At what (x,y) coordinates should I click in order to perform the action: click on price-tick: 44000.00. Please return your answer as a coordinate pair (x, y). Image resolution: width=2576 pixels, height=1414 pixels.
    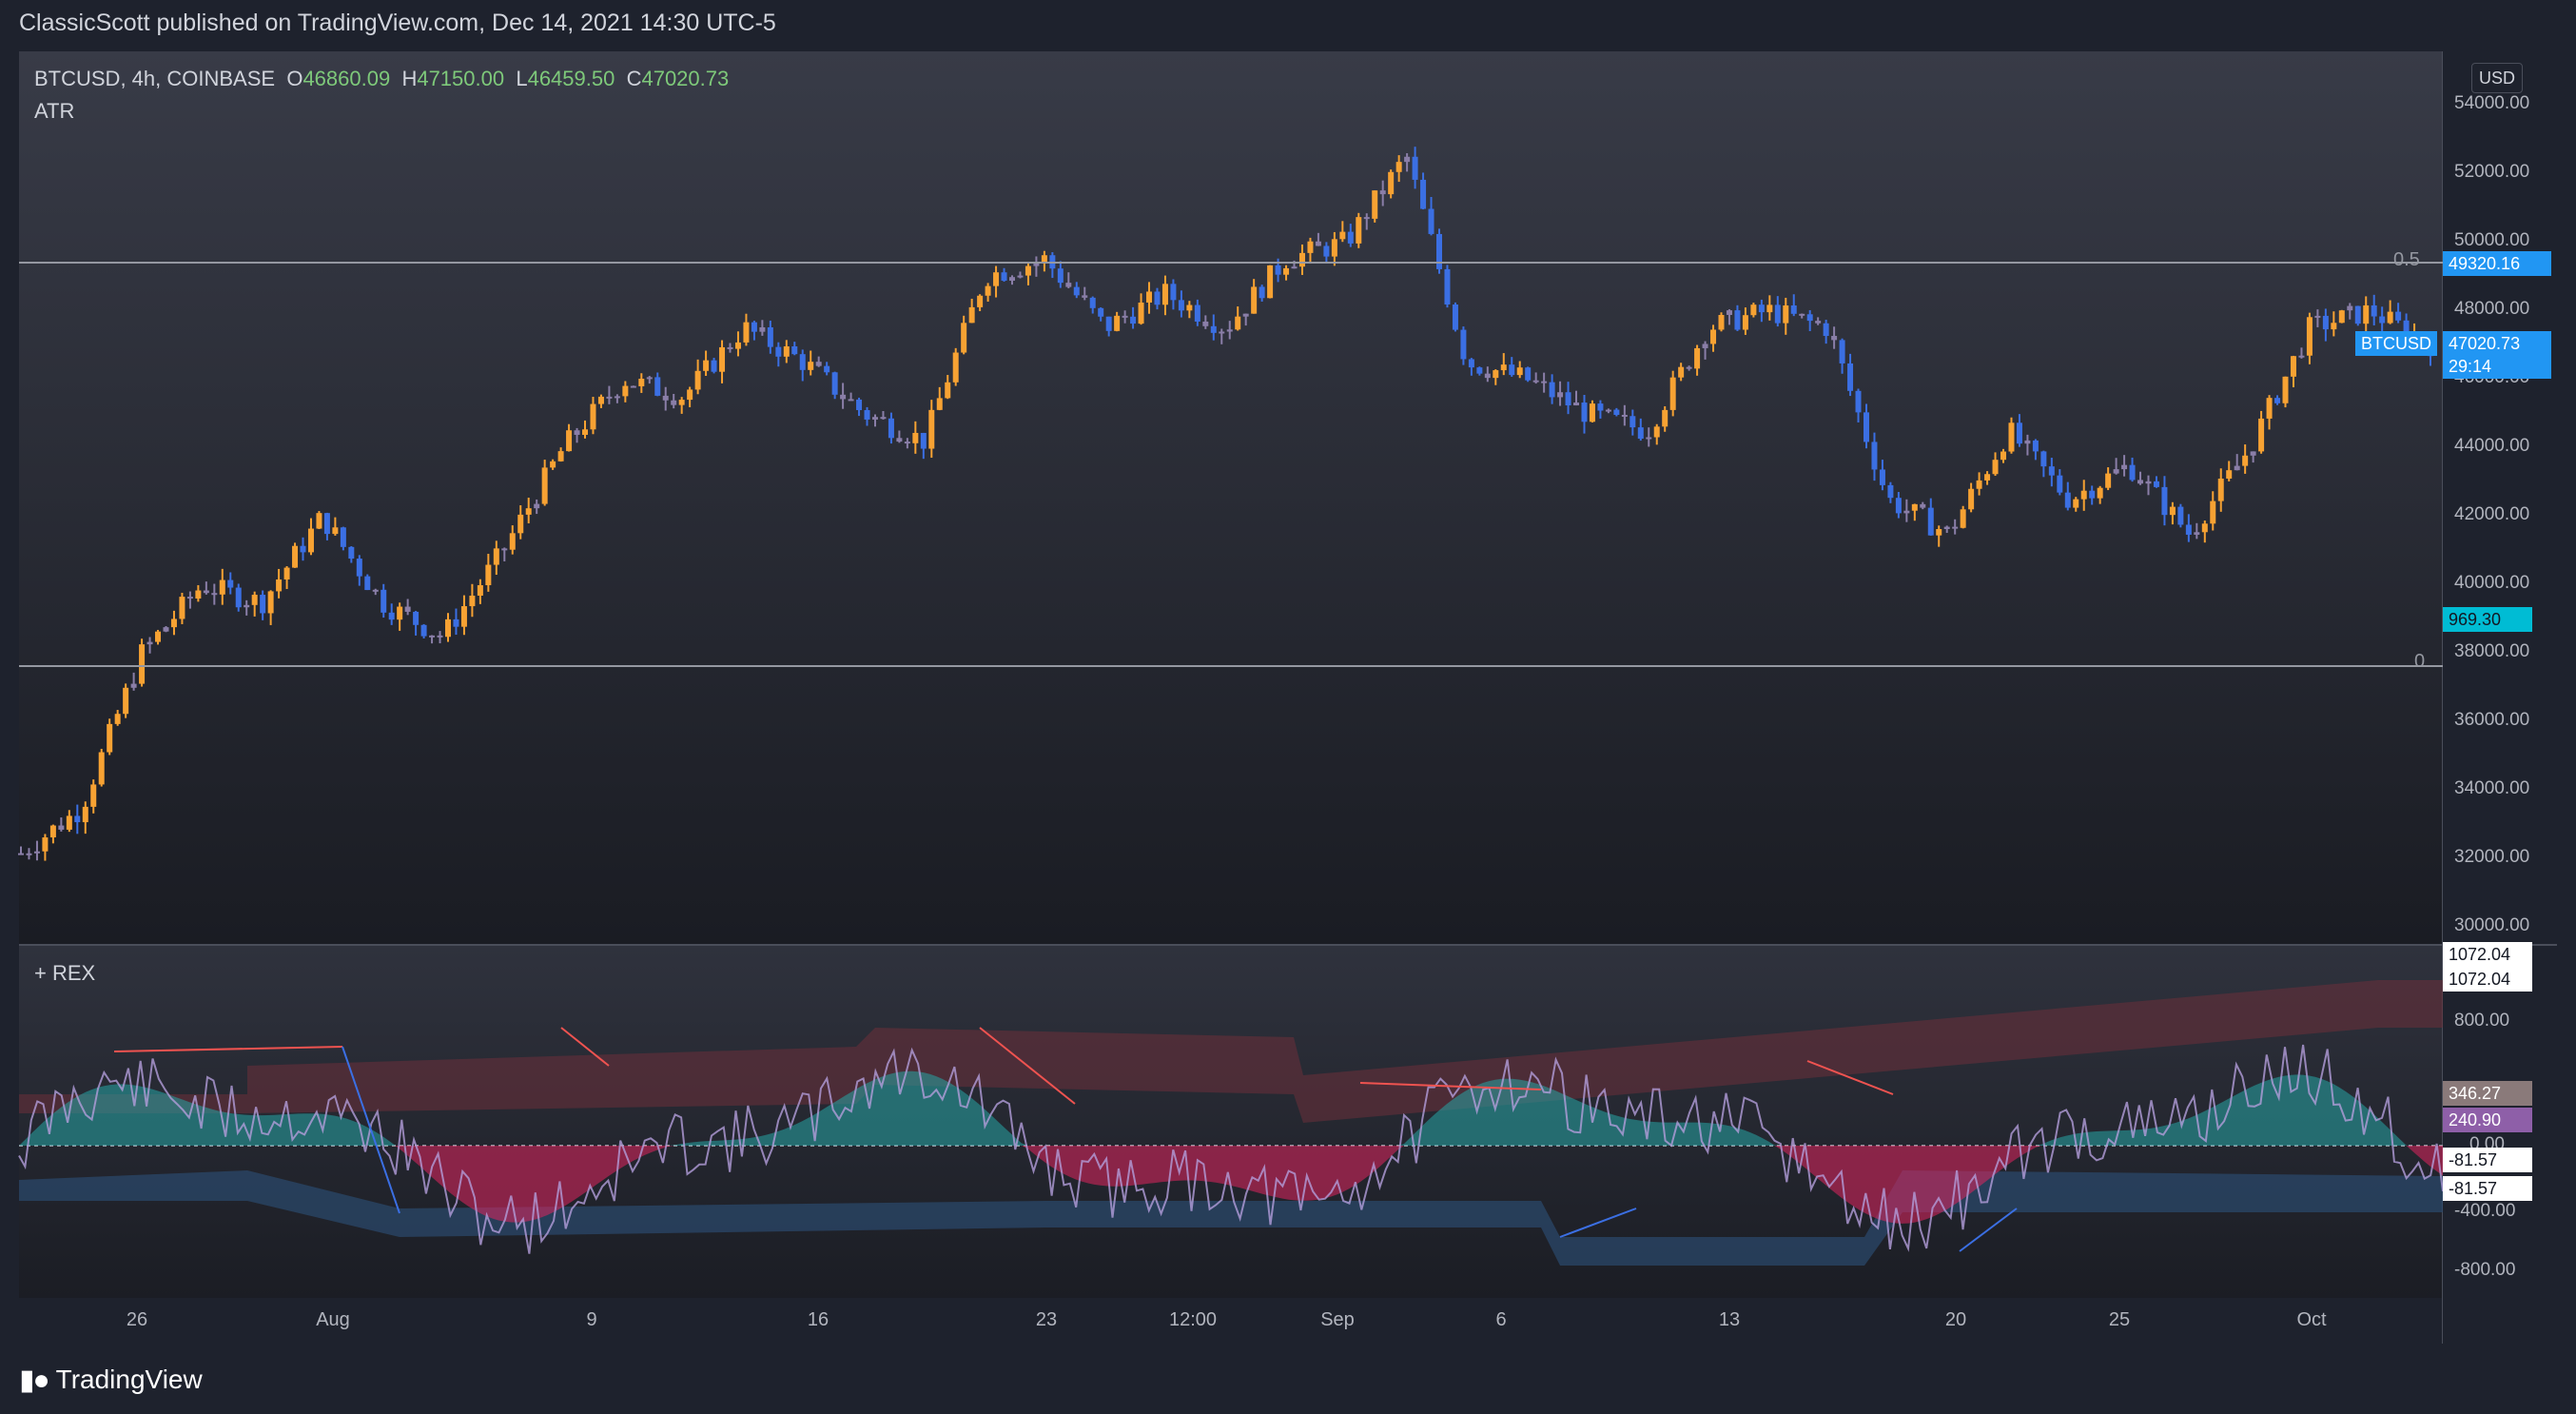
    Looking at the image, I should click on (2492, 446).